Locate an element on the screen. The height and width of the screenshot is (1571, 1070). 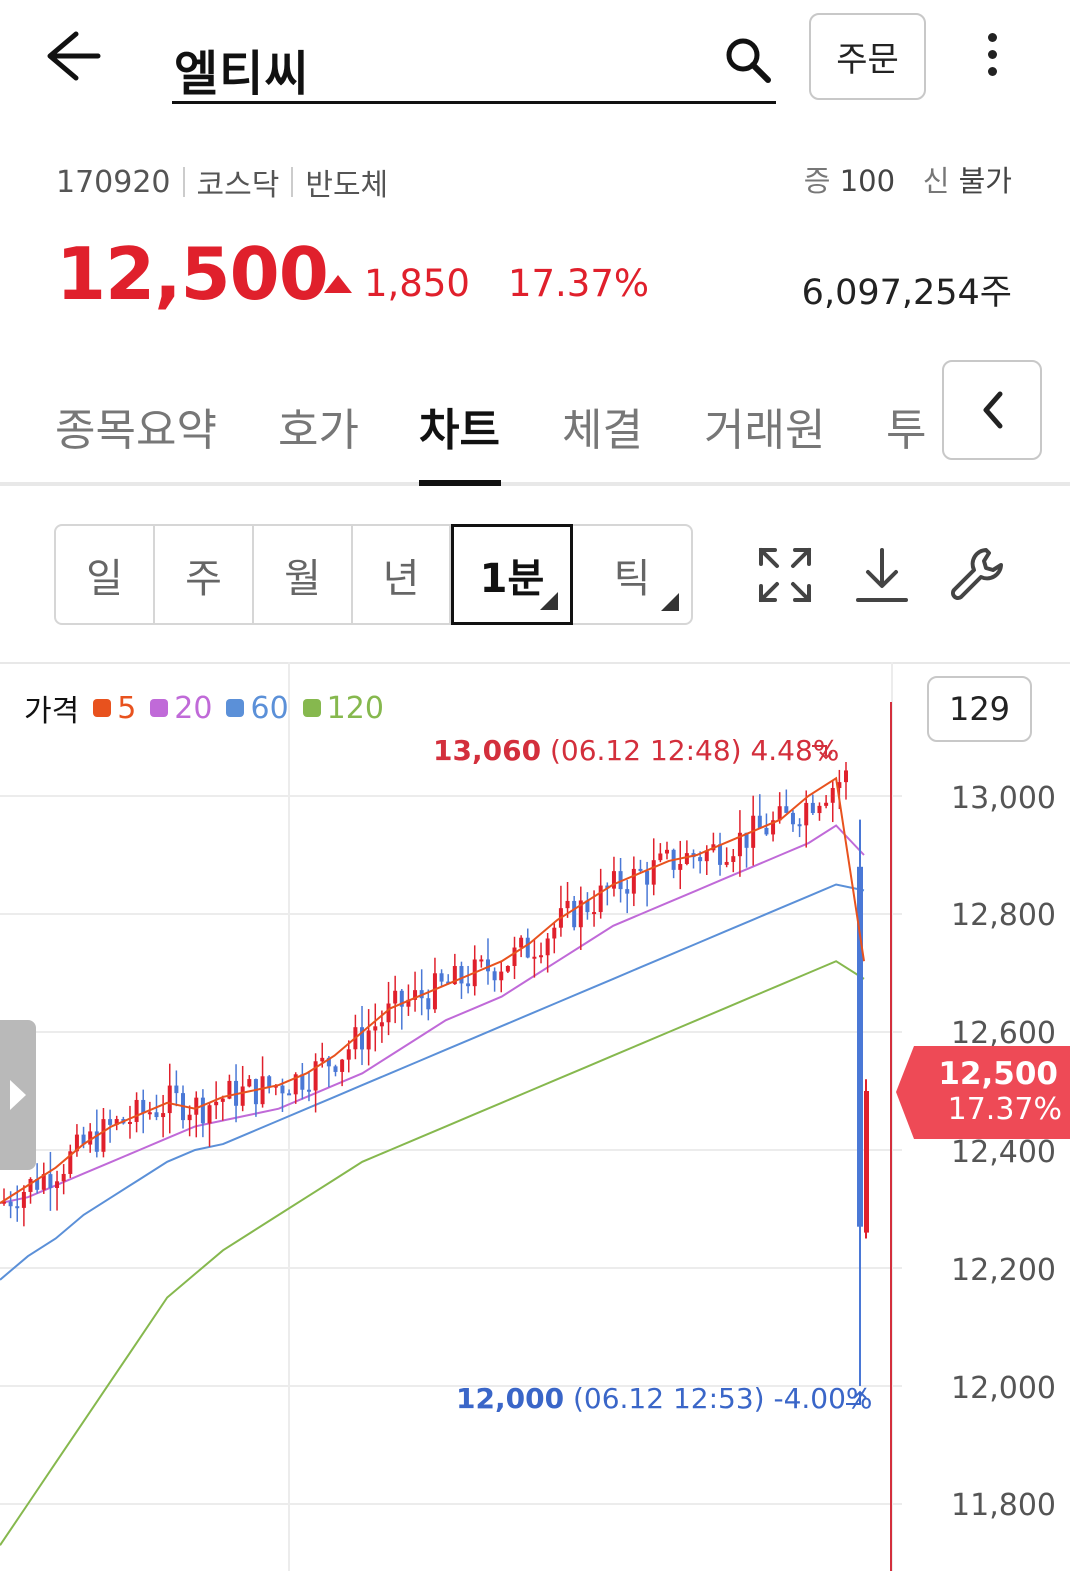
credit-label: 신 is located at coordinates (936, 181).